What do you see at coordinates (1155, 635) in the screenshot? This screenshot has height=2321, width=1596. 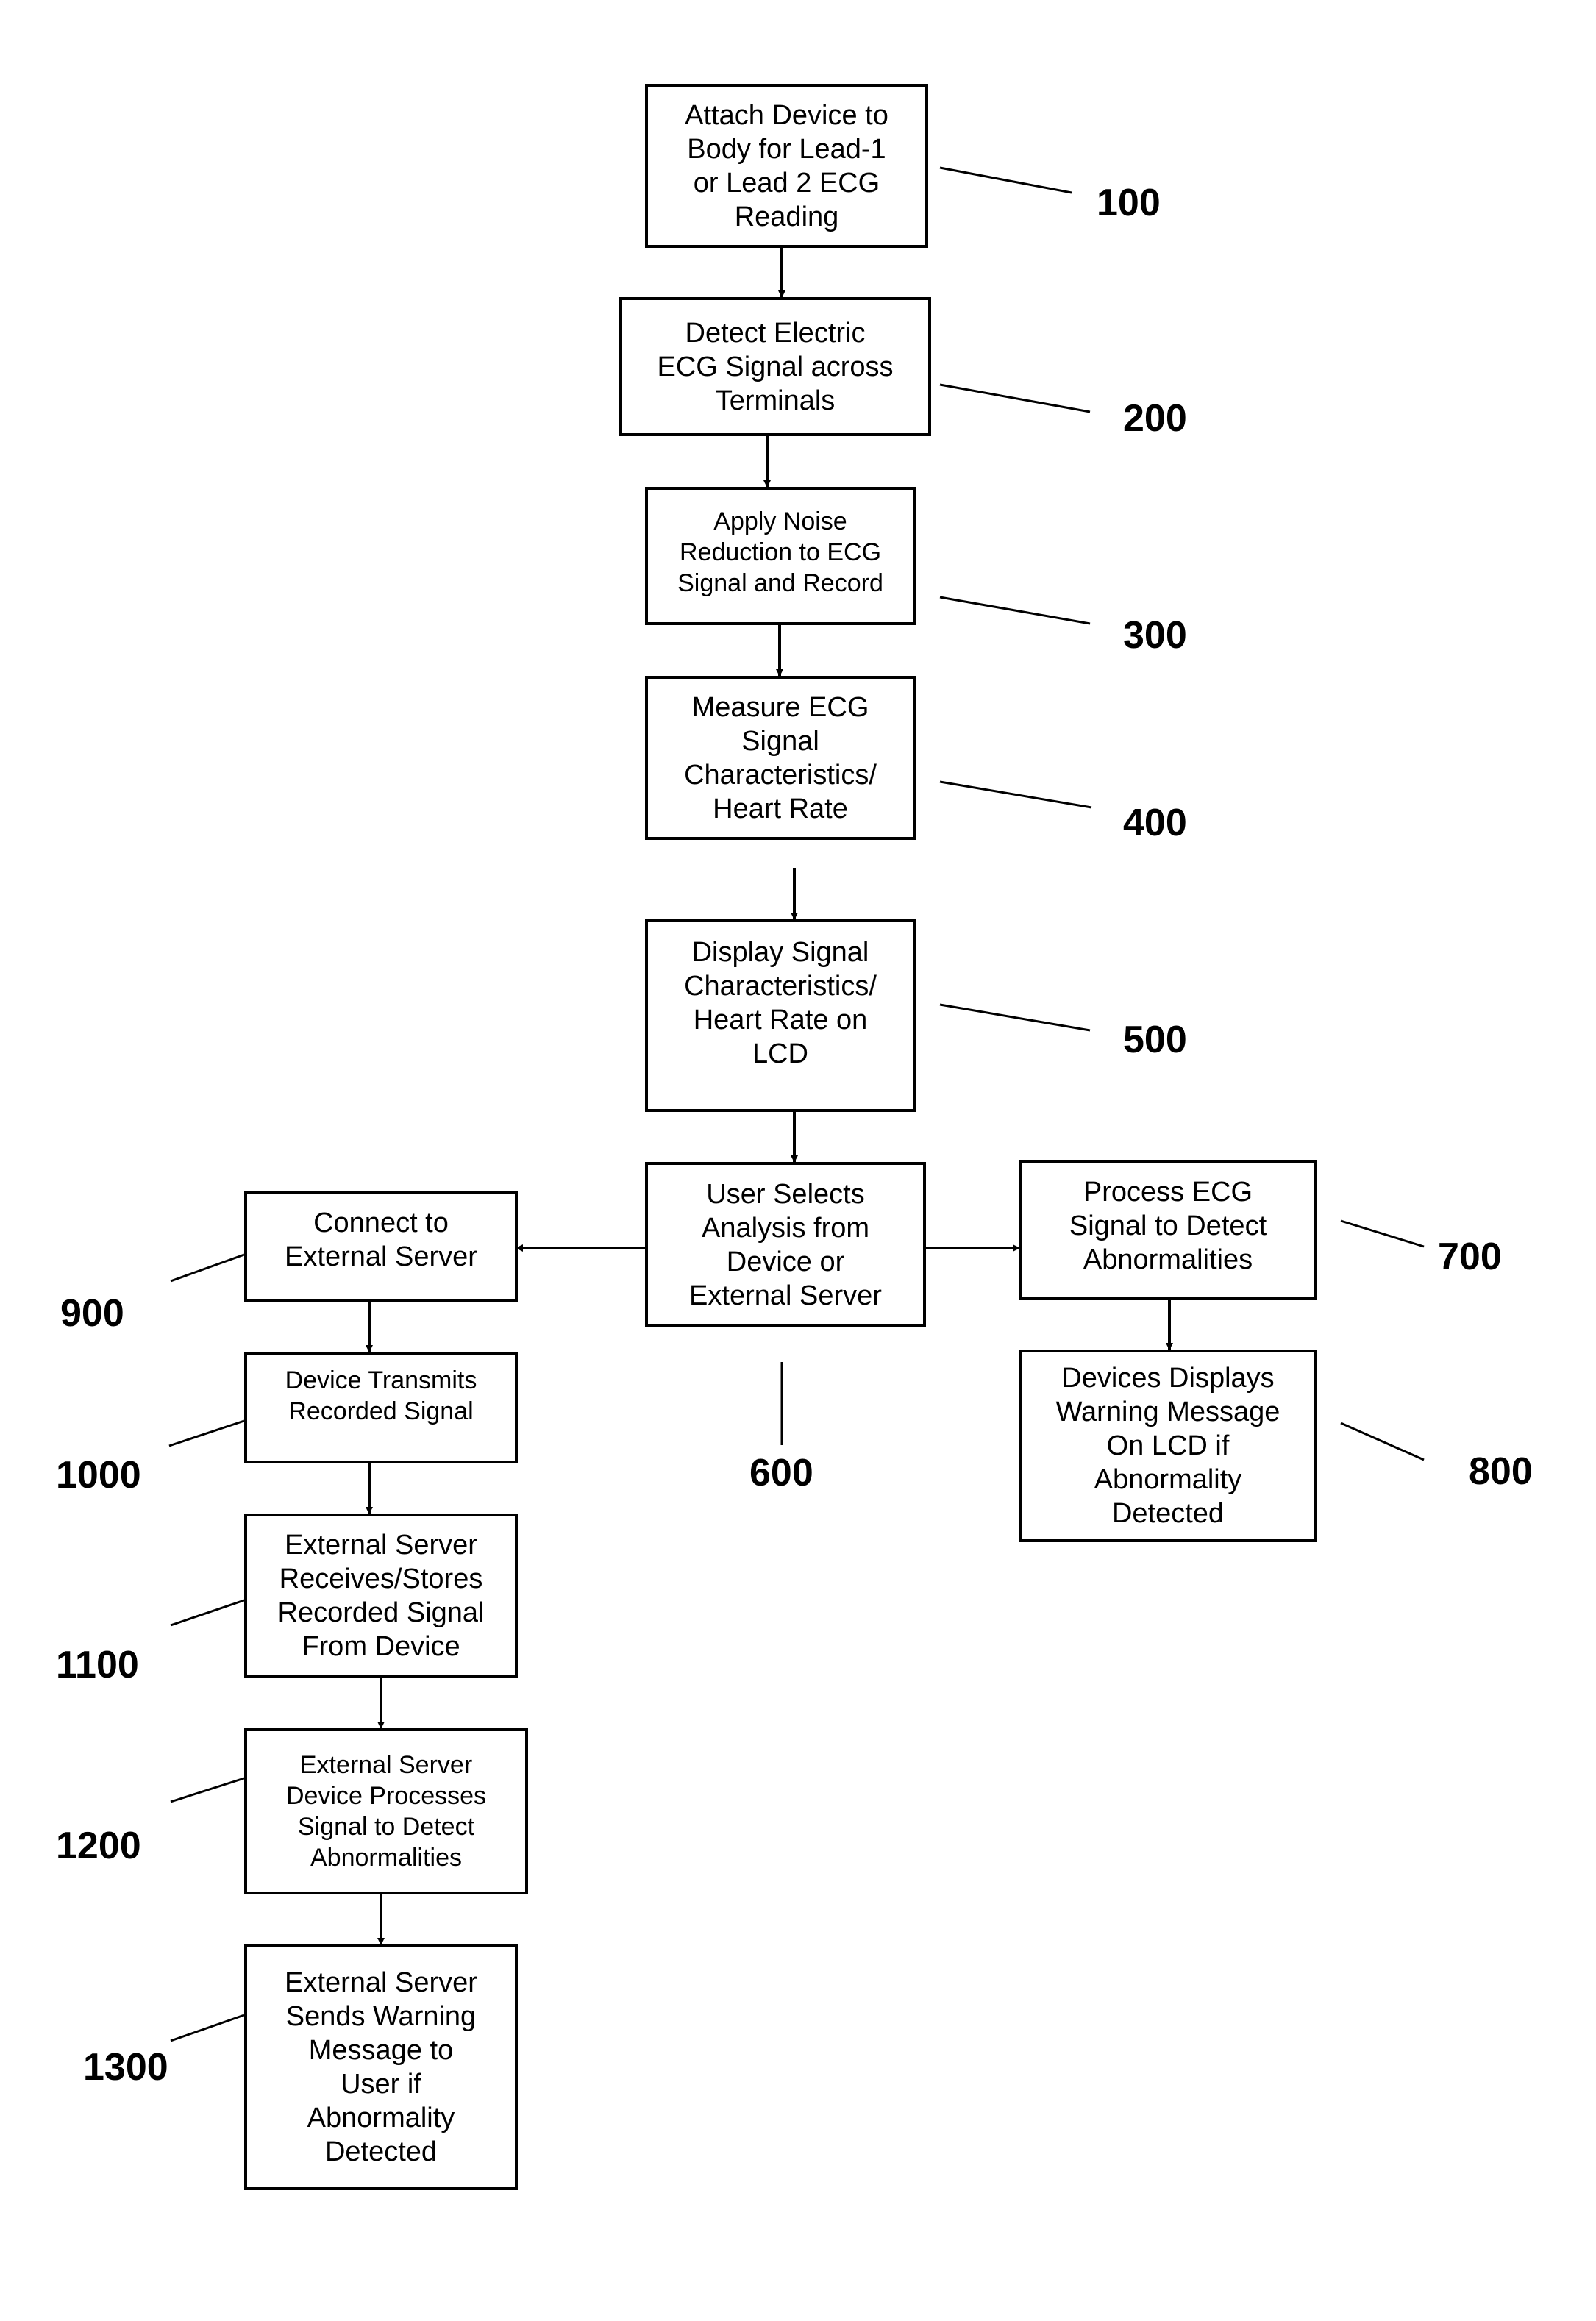 I see `ref-label-300: 300` at bounding box center [1155, 635].